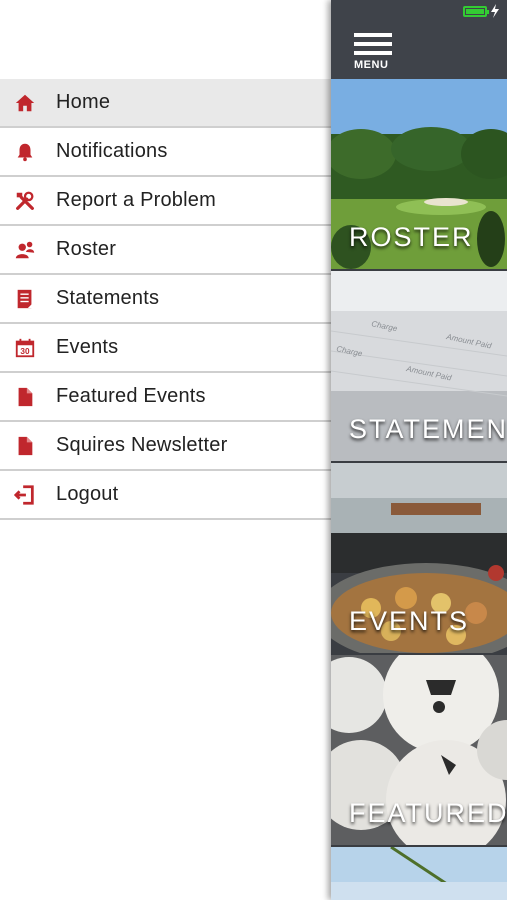 The width and height of the screenshot is (507, 900). I want to click on menu-label: MENU, so click(371, 65).